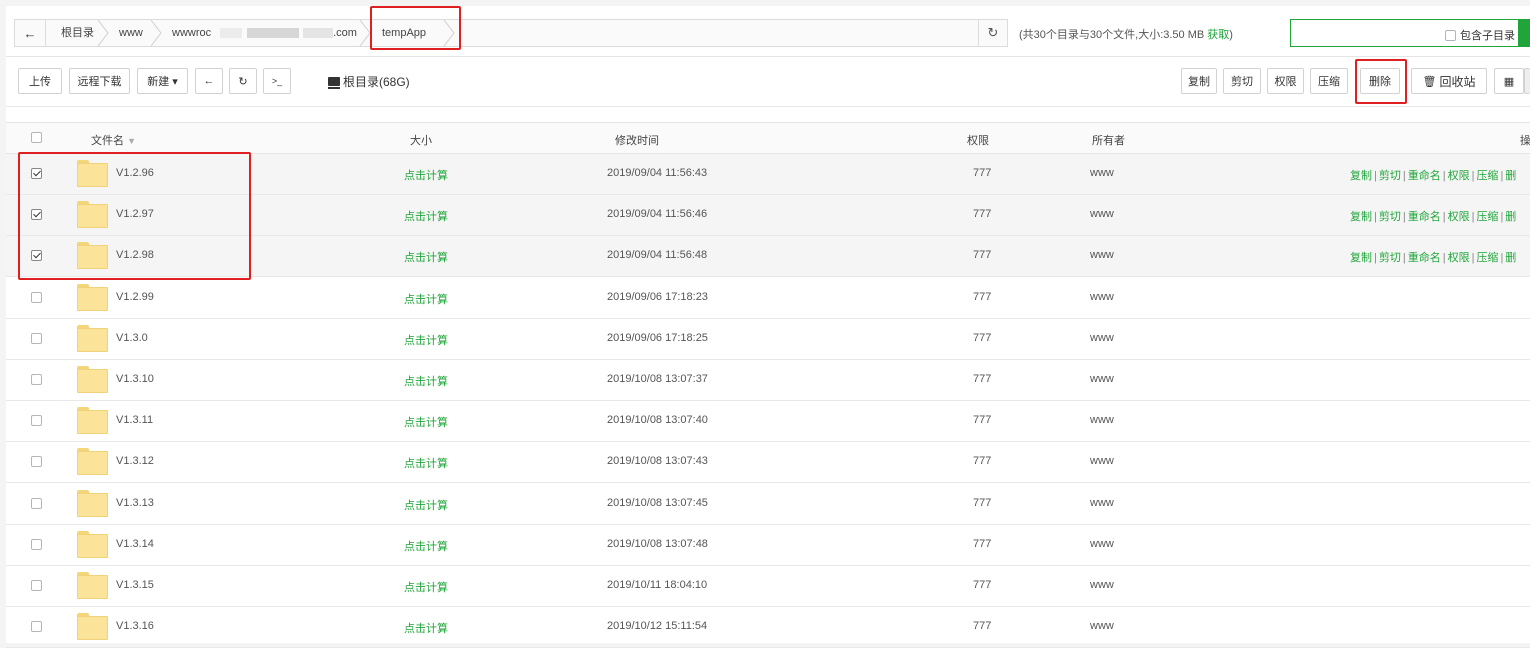 The image size is (1530, 648). I want to click on include-subdir-checkbox, so click(1450, 35).